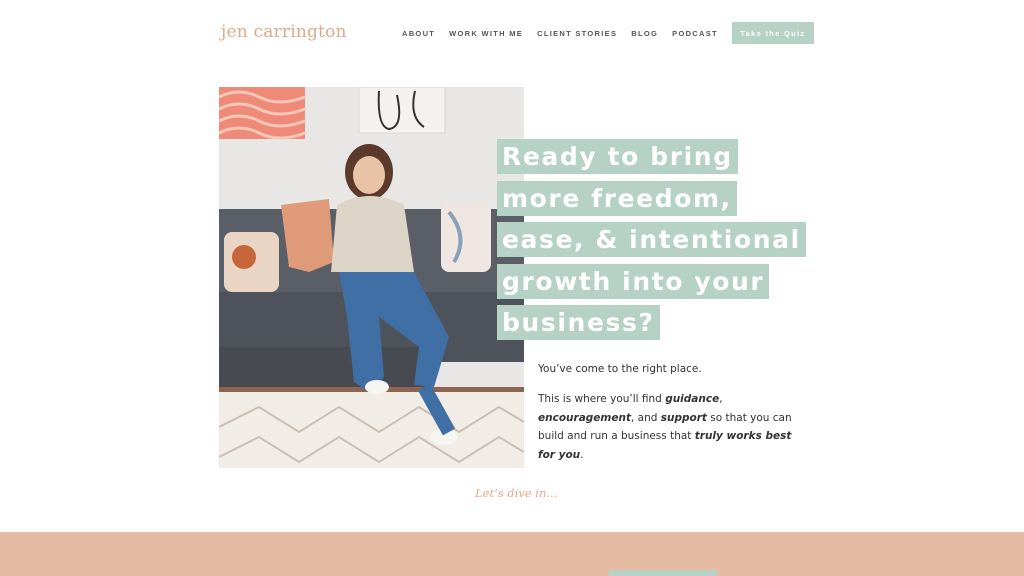 The width and height of the screenshot is (1024, 576). Describe the element at coordinates (617, 198) in the screenshot. I see `headline-line: more freedom,` at that location.